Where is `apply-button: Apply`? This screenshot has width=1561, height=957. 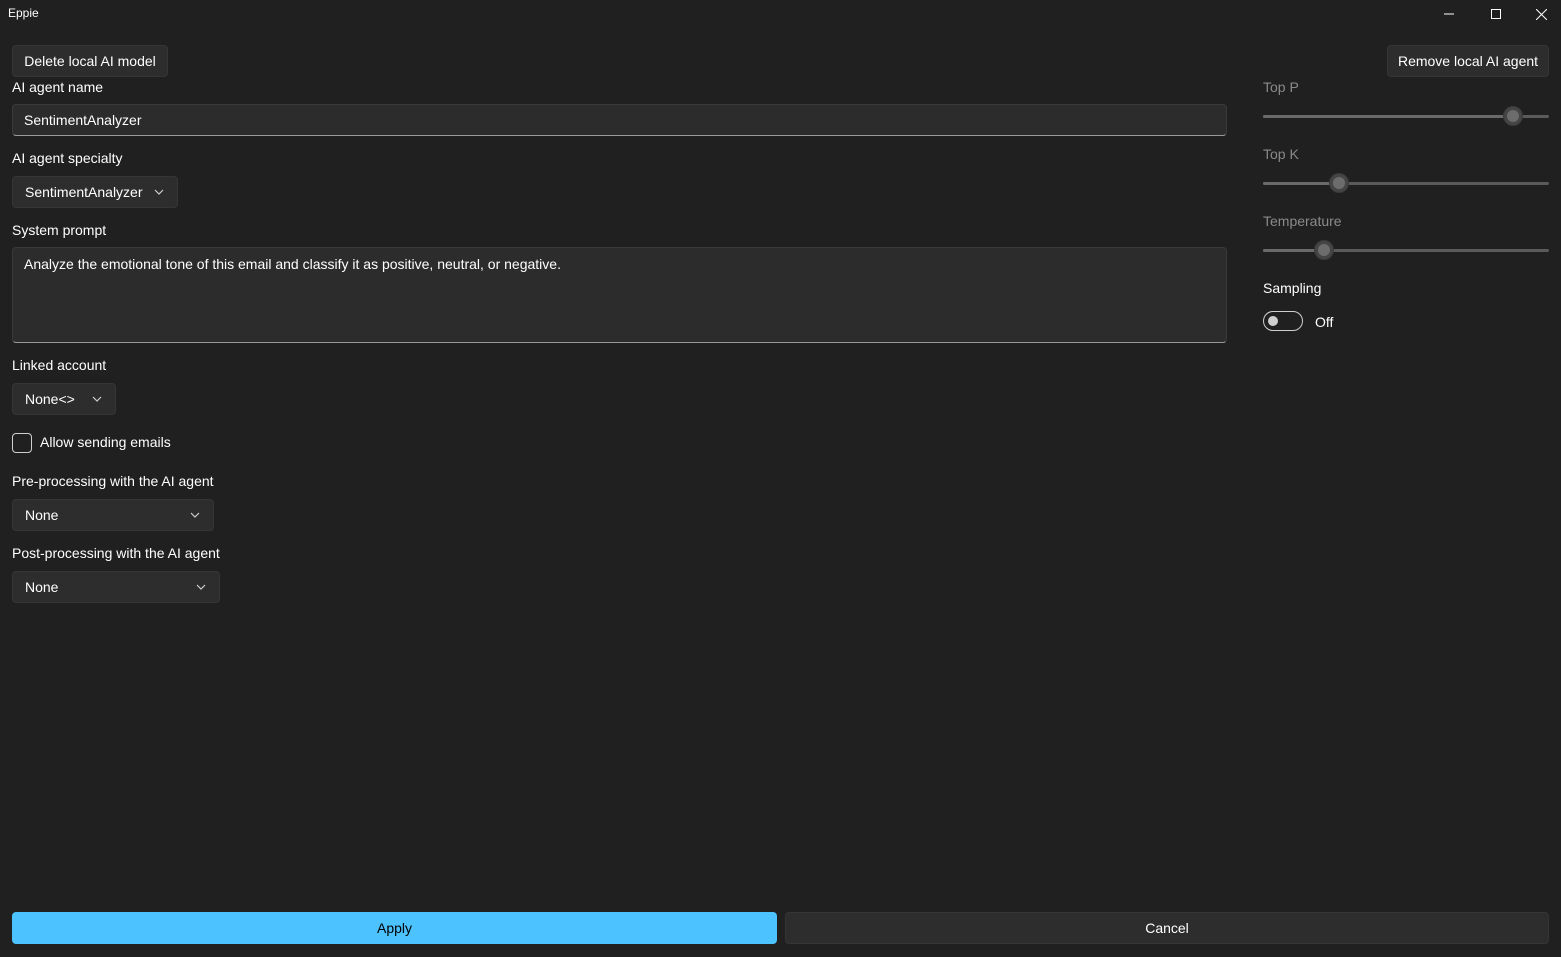
apply-button: Apply is located at coordinates (394, 928).